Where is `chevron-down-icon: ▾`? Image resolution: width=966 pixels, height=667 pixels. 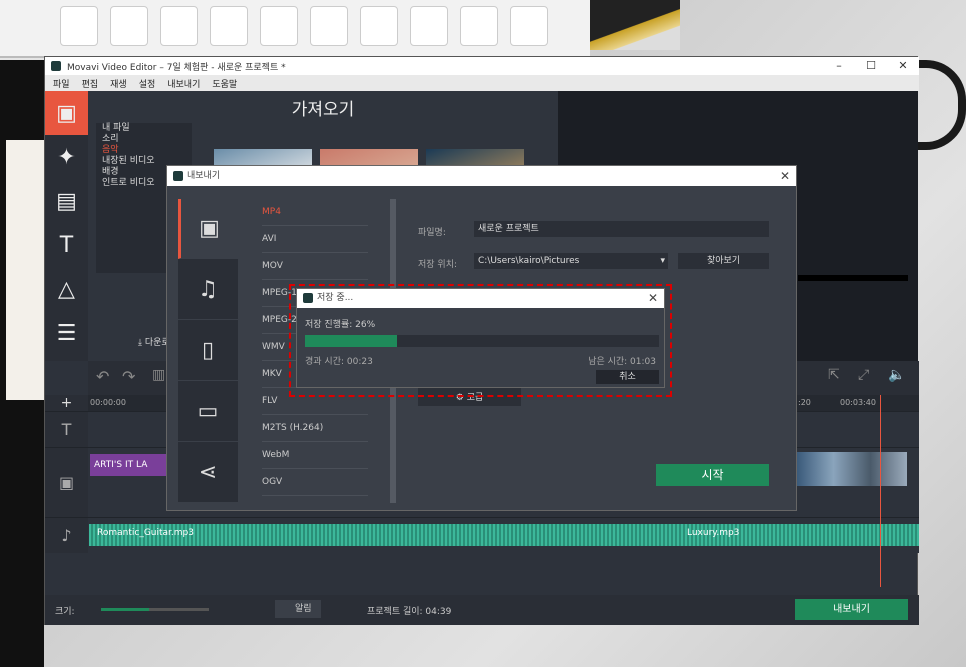 chevron-down-icon: ▾ is located at coordinates (662, 261).